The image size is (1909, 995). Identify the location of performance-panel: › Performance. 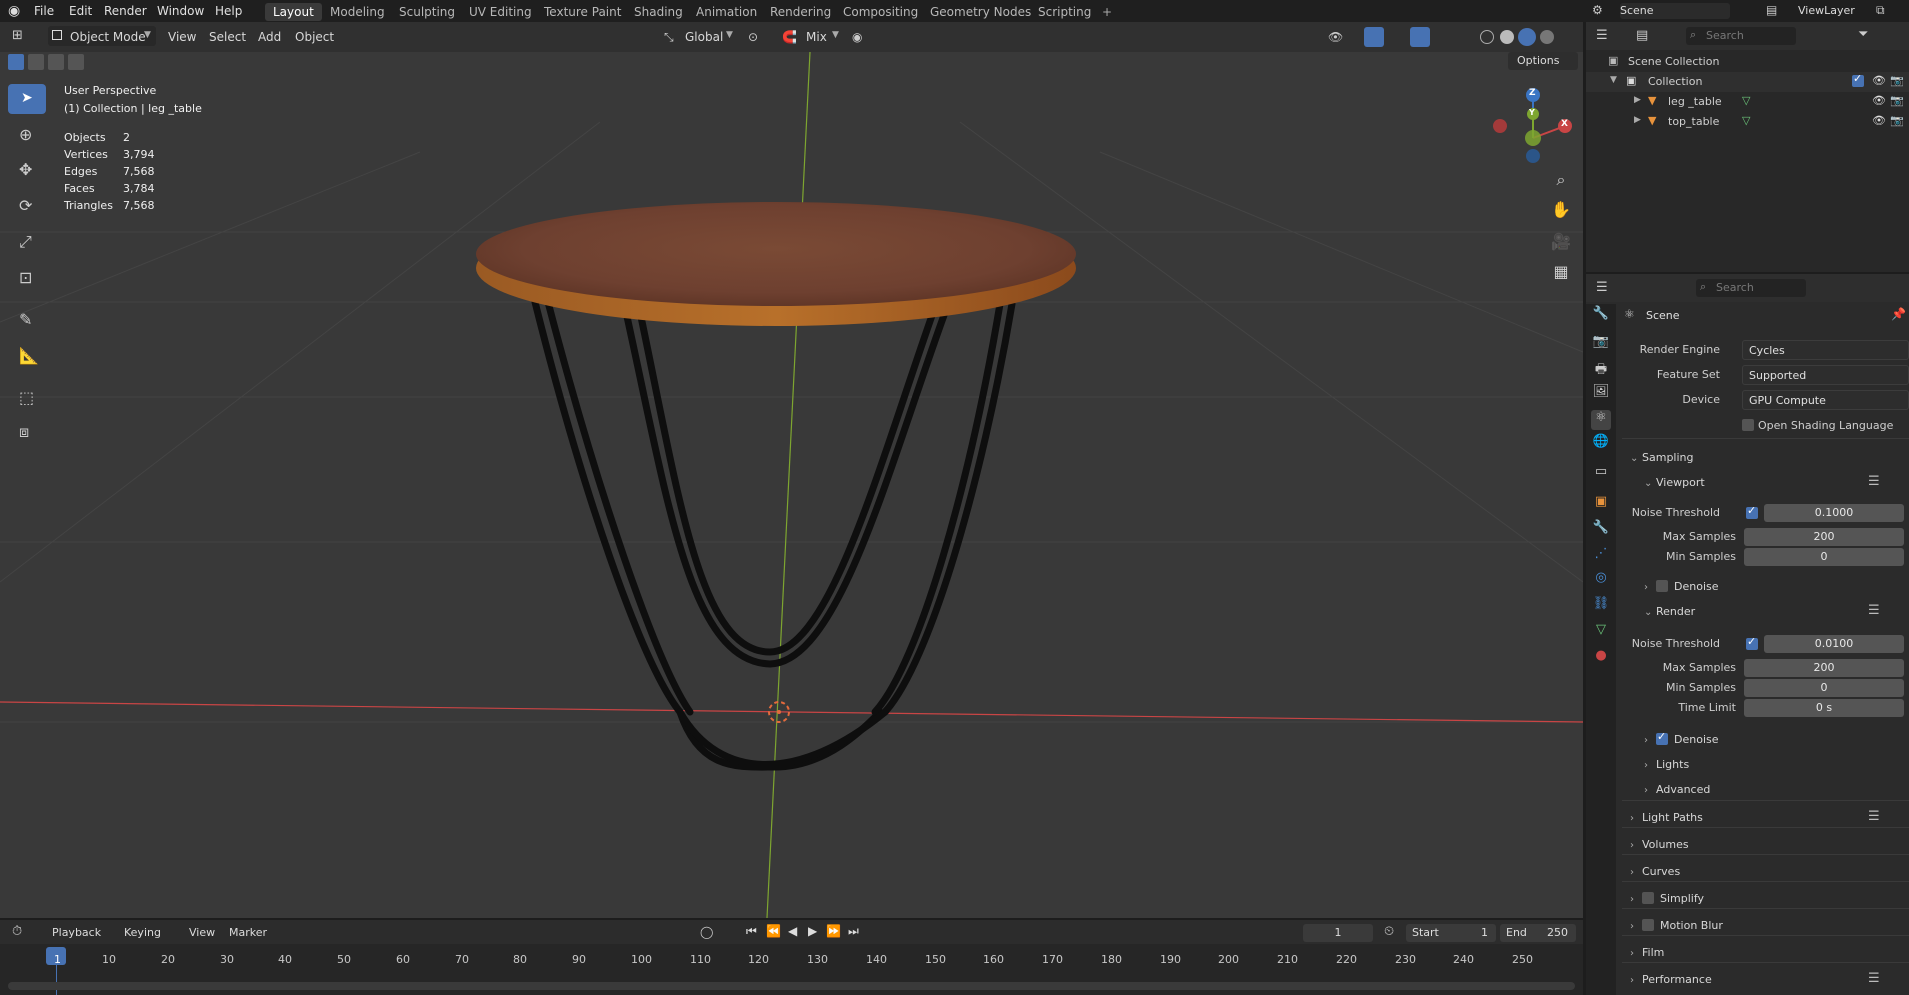
(1671, 979).